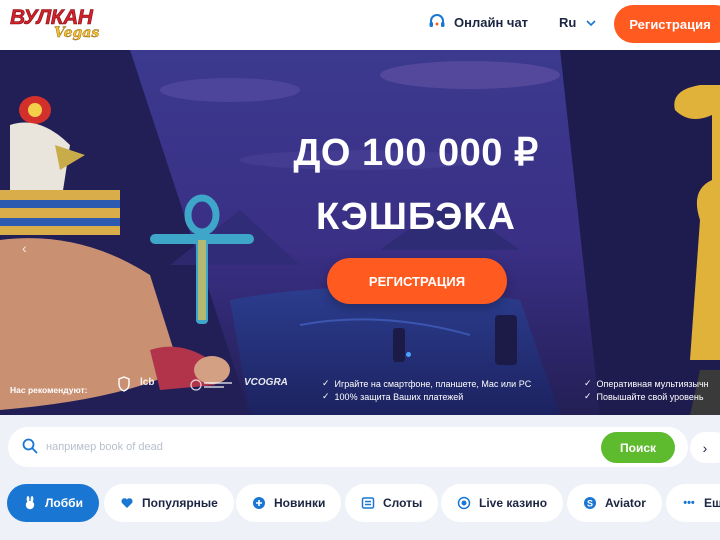 The image size is (720, 540). What do you see at coordinates (464, 503) in the screenshot?
I see `live-icon` at bounding box center [464, 503].